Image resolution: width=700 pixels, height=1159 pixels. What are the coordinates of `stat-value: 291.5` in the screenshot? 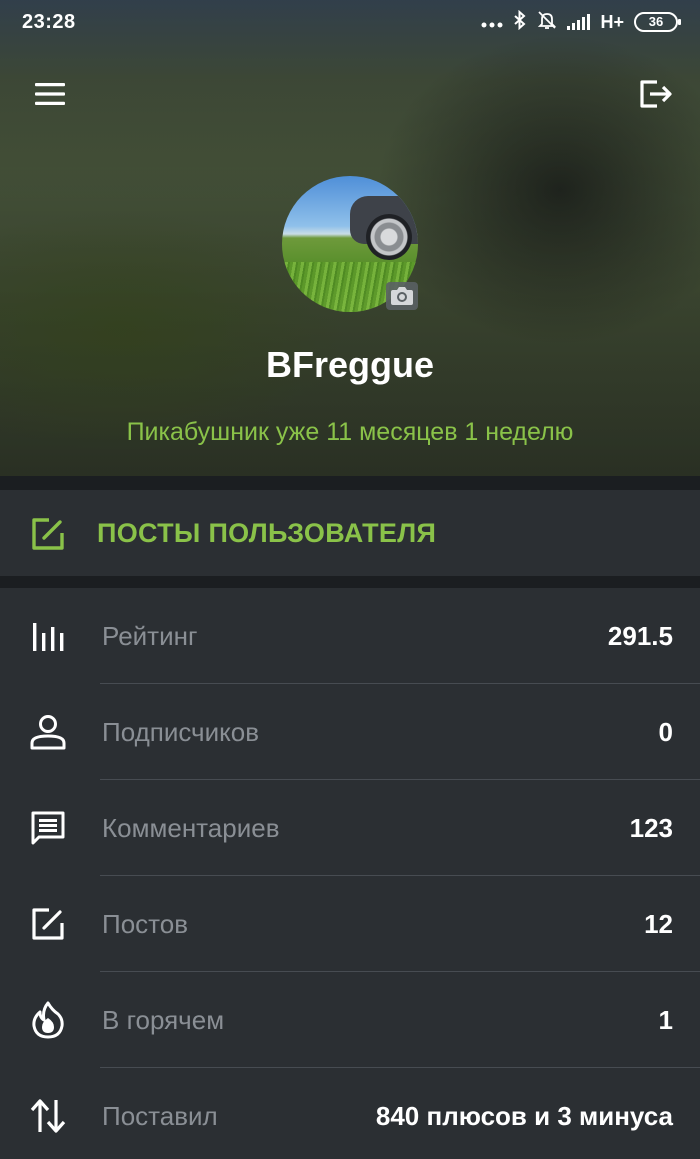 It's located at (640, 636).